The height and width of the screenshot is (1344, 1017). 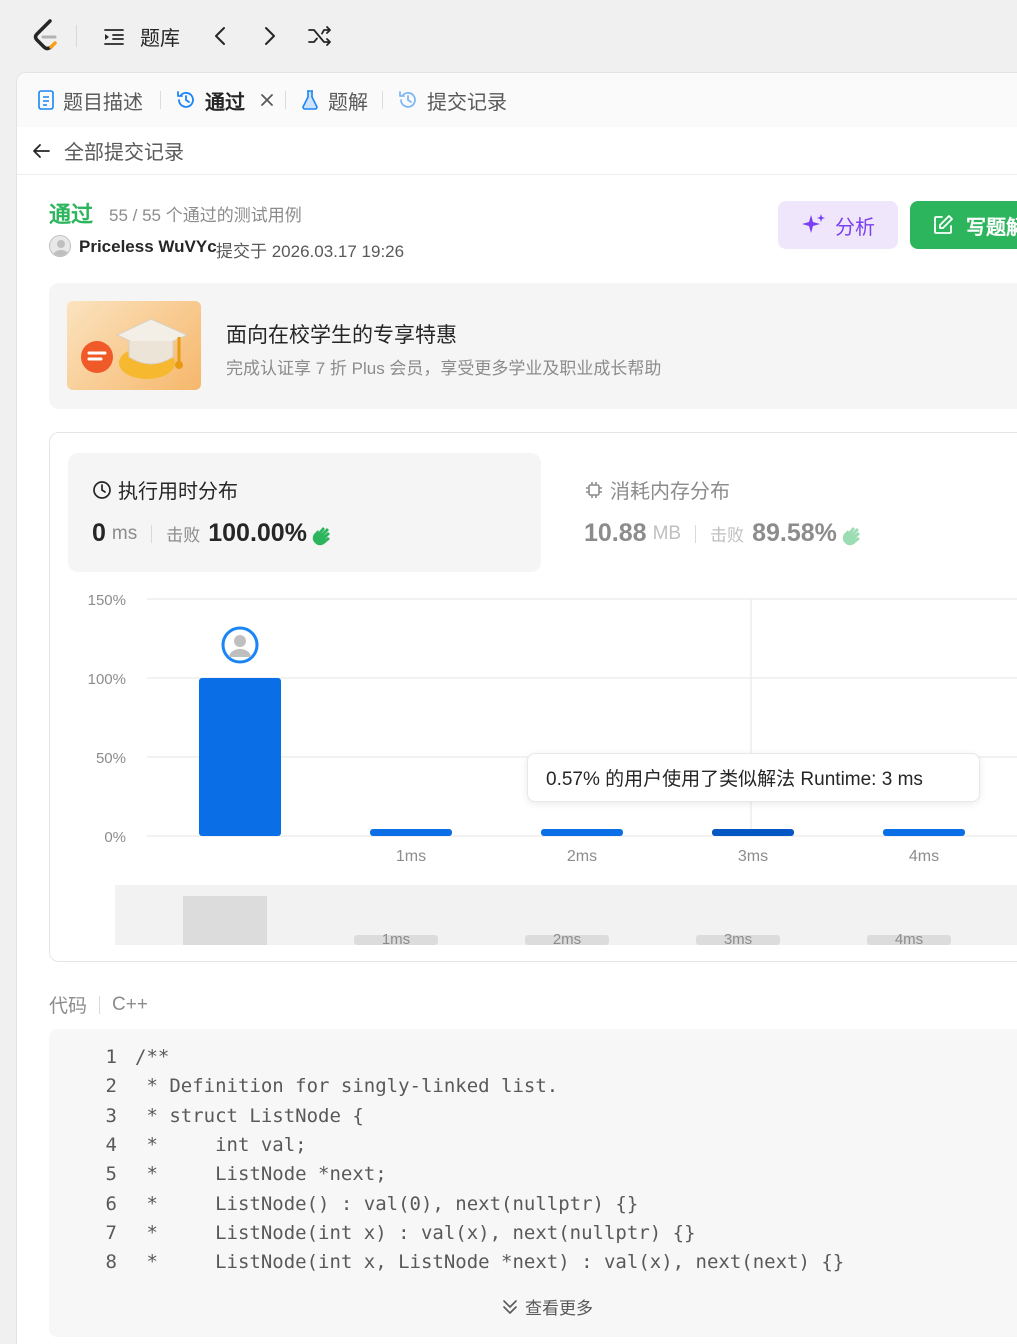 I want to click on runtime-beat-label: 击败, so click(x=183, y=535).